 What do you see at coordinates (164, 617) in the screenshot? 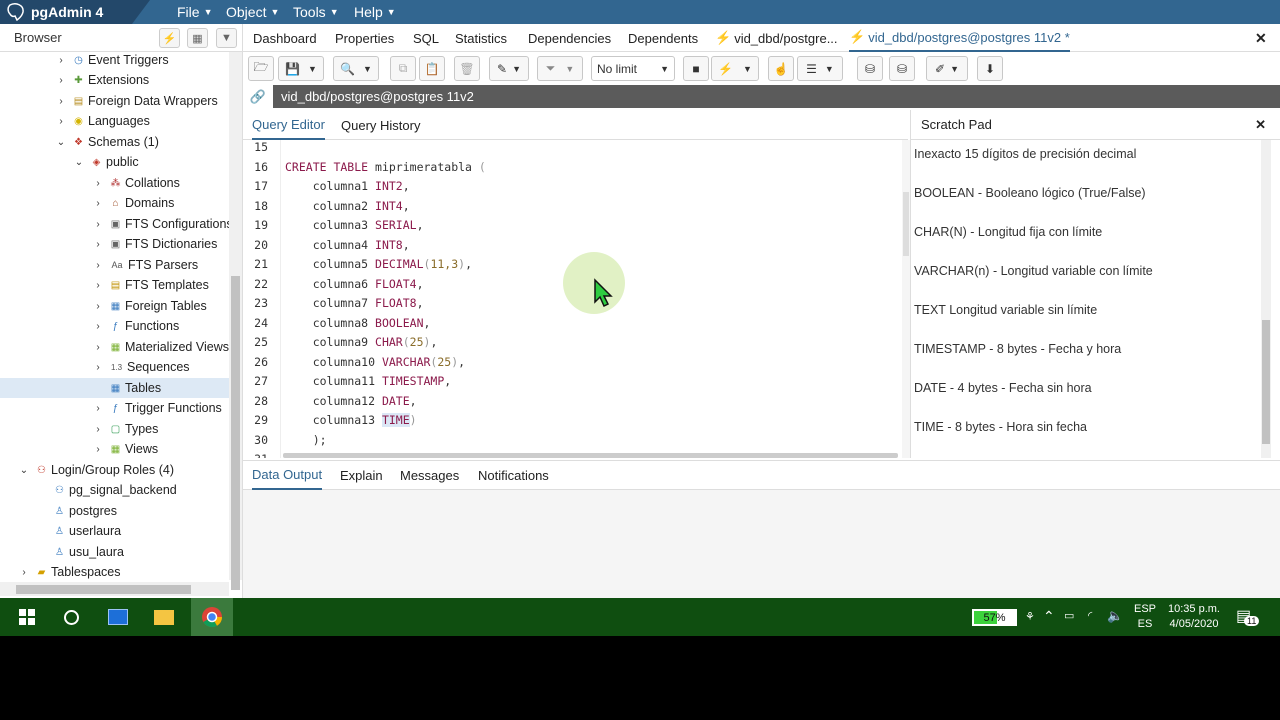
I see `file-explorer-button` at bounding box center [164, 617].